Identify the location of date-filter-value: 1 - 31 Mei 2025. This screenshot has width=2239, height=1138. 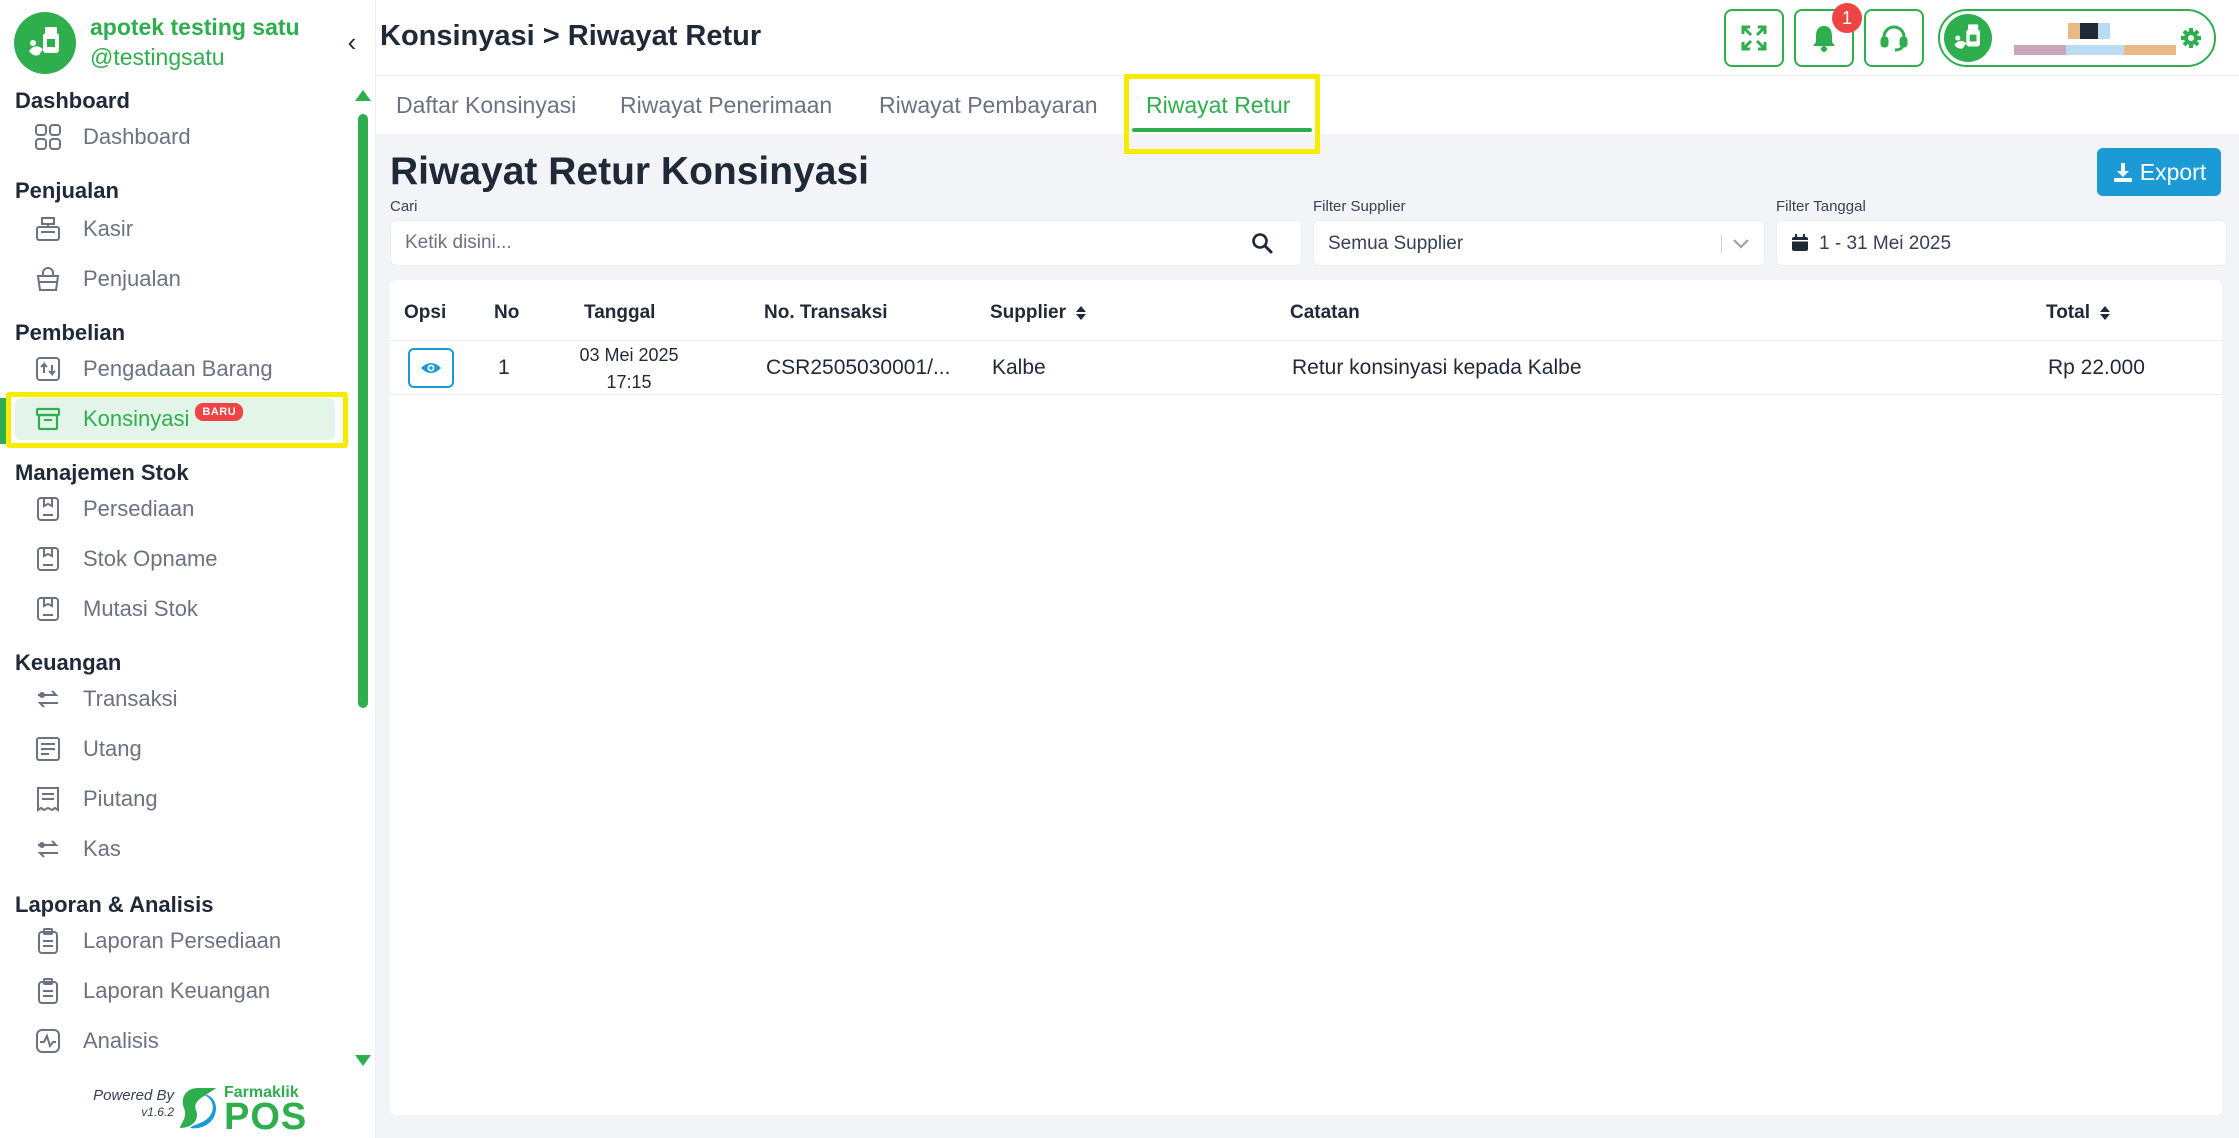
(1885, 243).